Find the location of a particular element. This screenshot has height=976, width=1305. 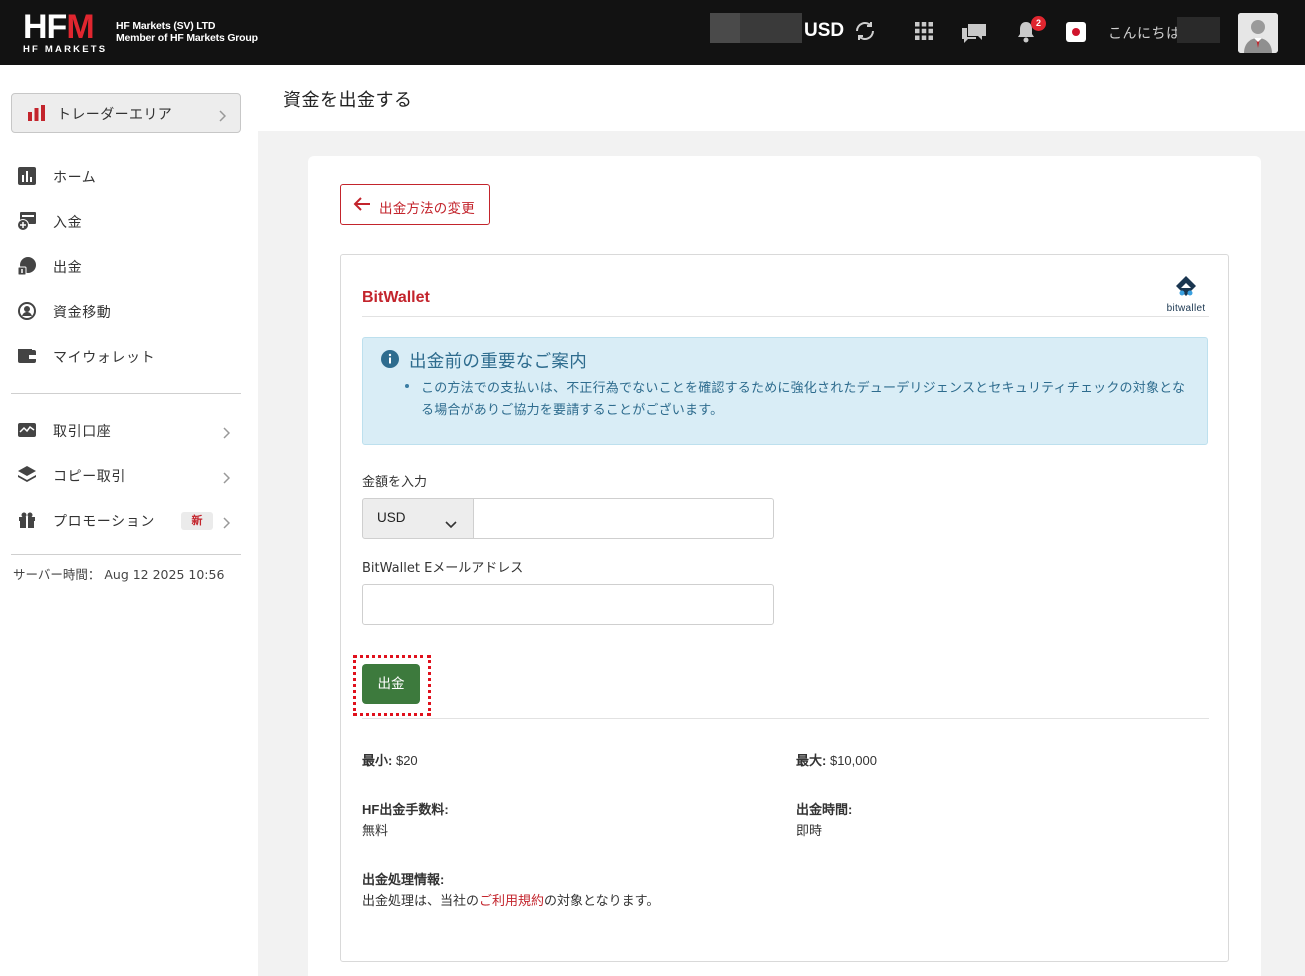

gift-icon is located at coordinates (27, 520).